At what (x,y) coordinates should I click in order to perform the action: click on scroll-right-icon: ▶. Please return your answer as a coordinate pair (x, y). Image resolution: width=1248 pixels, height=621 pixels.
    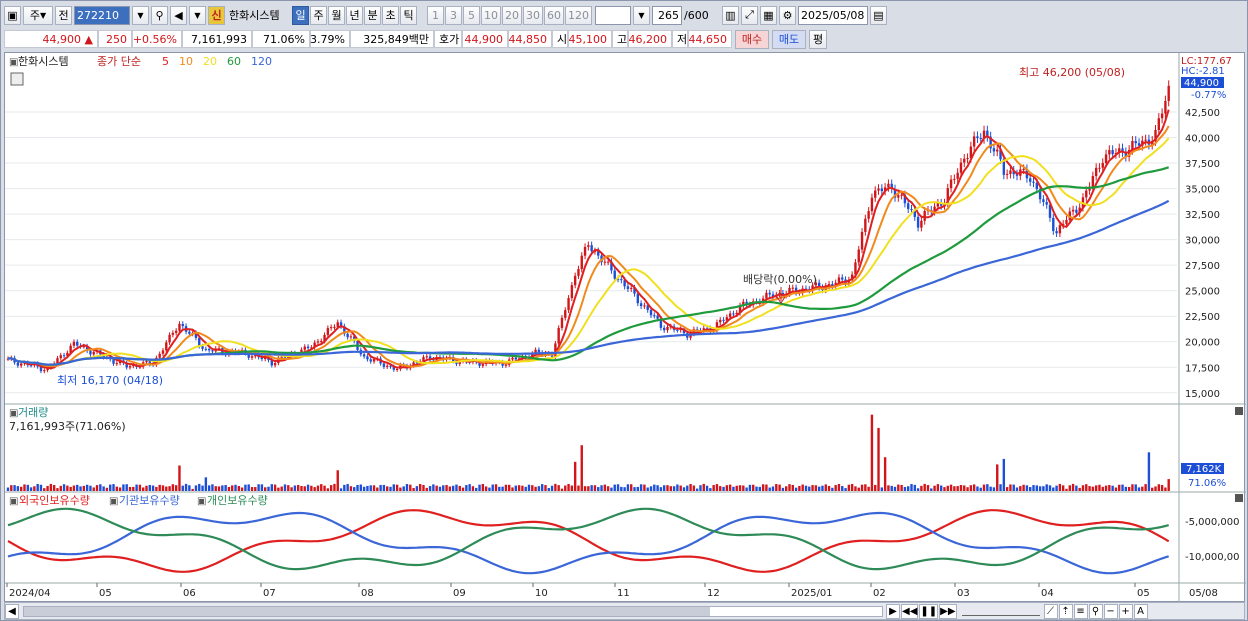
    Looking at the image, I should click on (893, 611).